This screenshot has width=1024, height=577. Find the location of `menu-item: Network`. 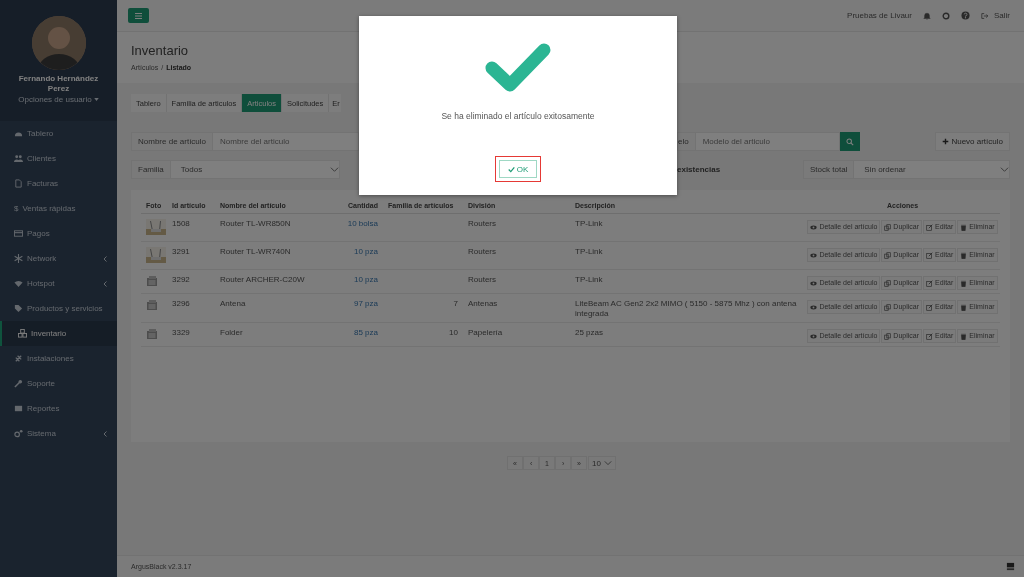

menu-item: Network is located at coordinates (58, 258).